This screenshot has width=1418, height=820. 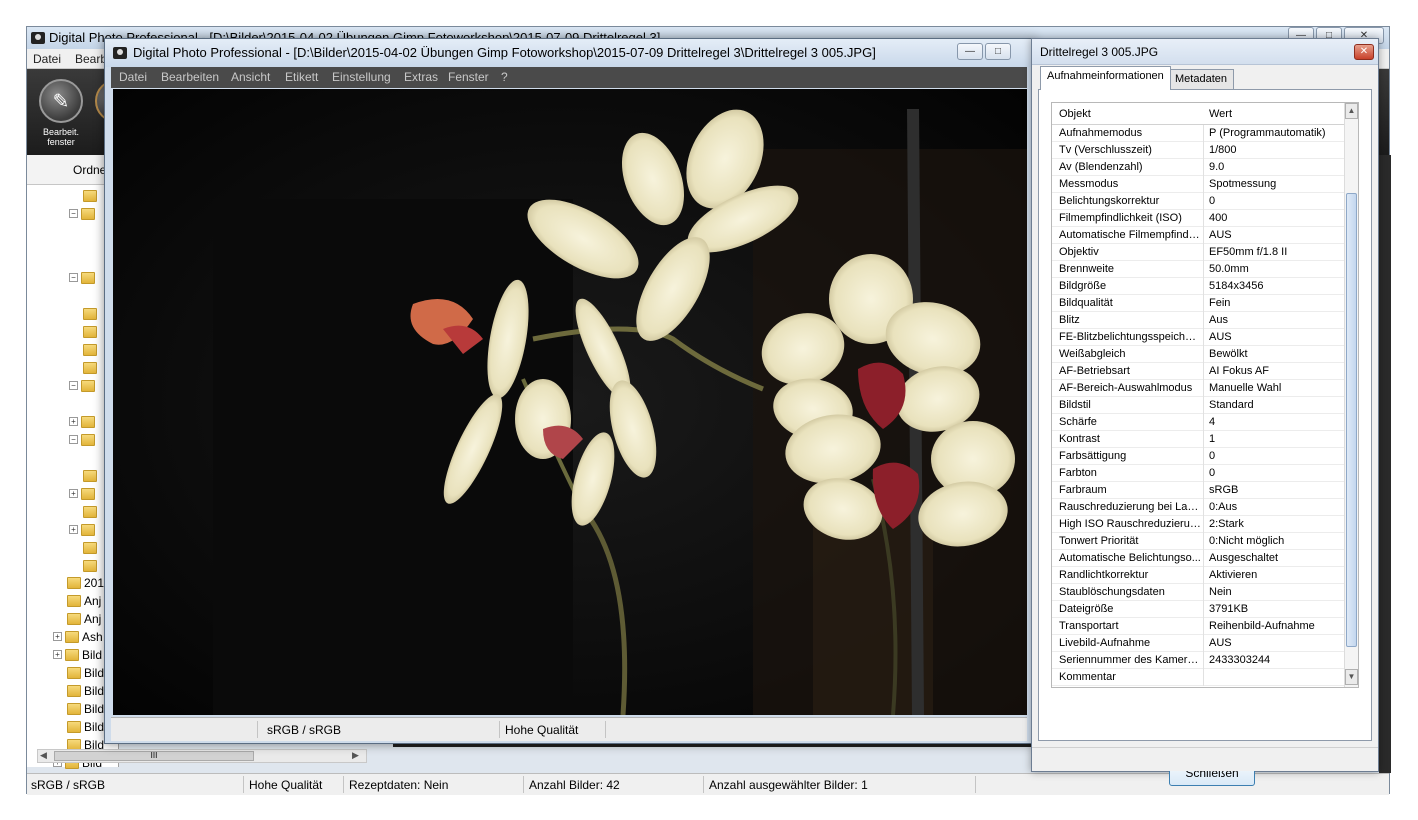 I want to click on tree-folder: 201, so click(x=85, y=582).